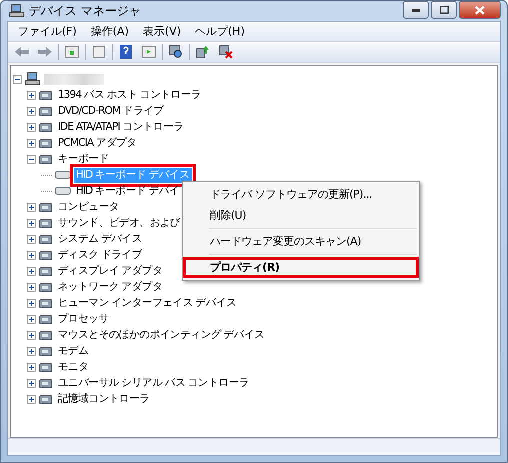 This screenshot has width=508, height=463. Describe the element at coordinates (100, 255) in the screenshot. I see `tree-item: ディスク ドライブ` at that location.